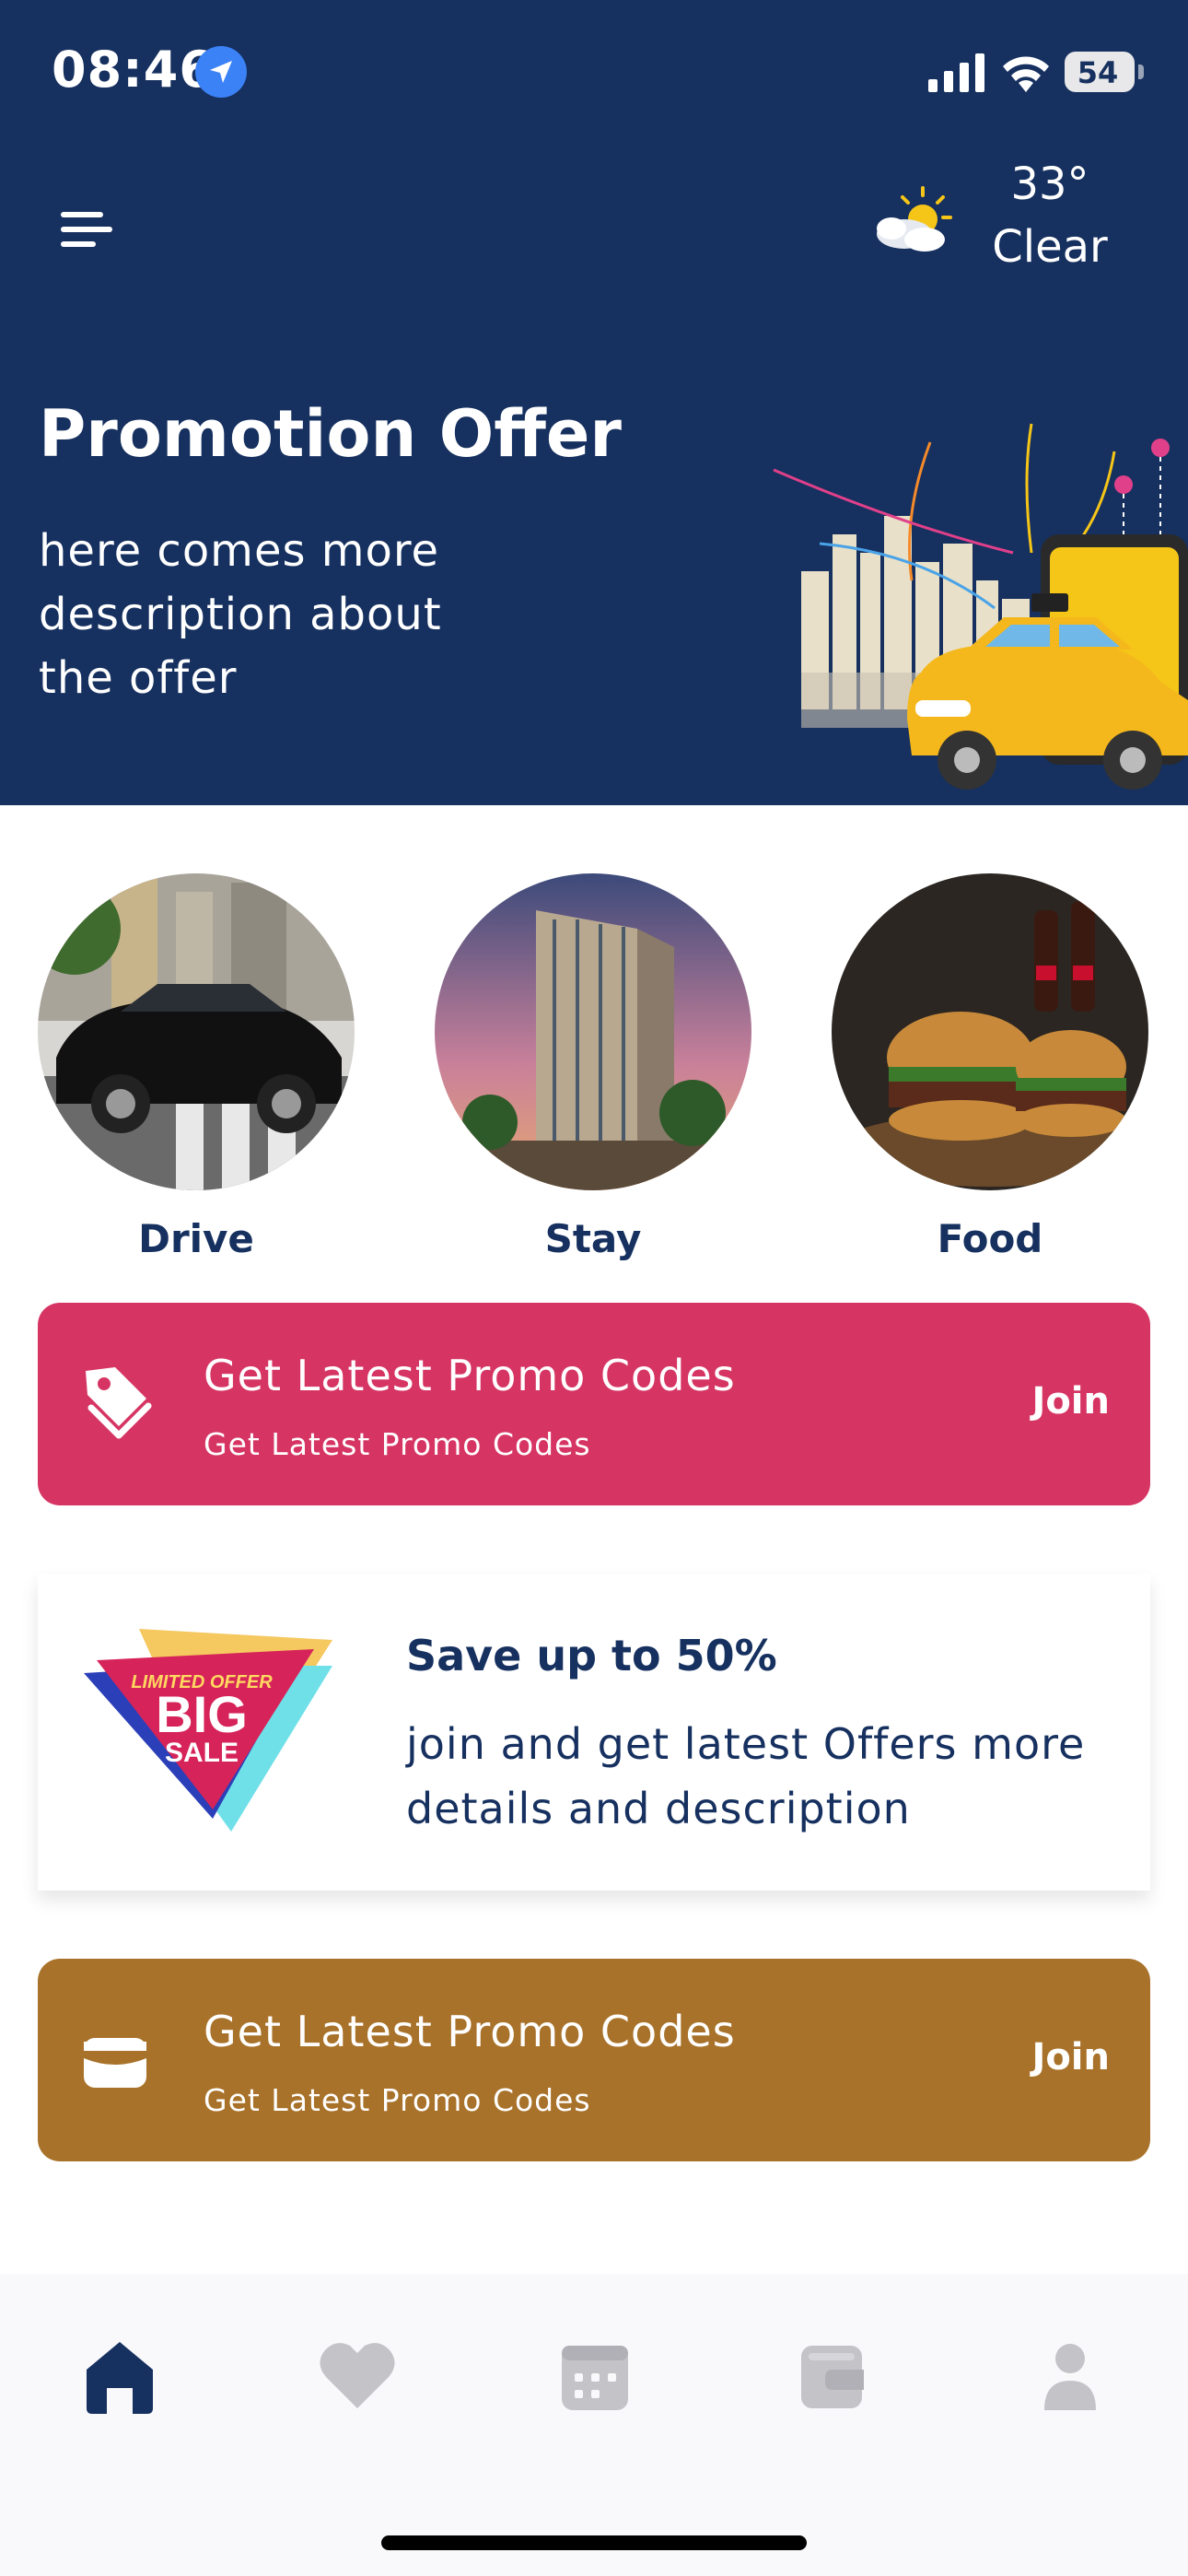 The height and width of the screenshot is (2576, 1188). What do you see at coordinates (594, 2425) in the screenshot?
I see `bottom-navigation` at bounding box center [594, 2425].